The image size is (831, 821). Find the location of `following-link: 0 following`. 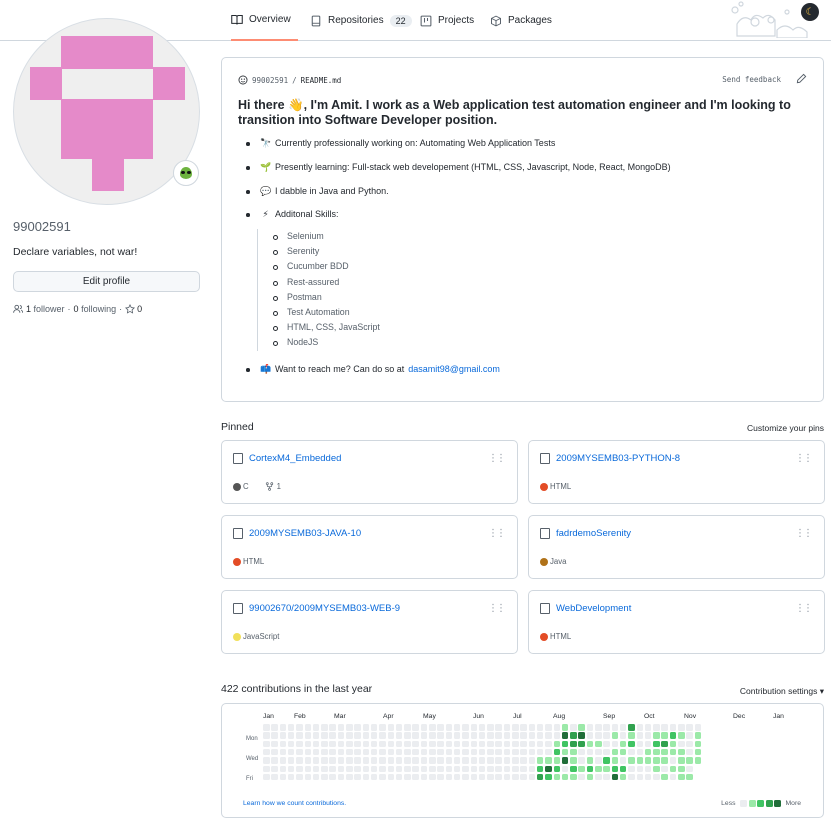

following-link: 0 following is located at coordinates (95, 309).